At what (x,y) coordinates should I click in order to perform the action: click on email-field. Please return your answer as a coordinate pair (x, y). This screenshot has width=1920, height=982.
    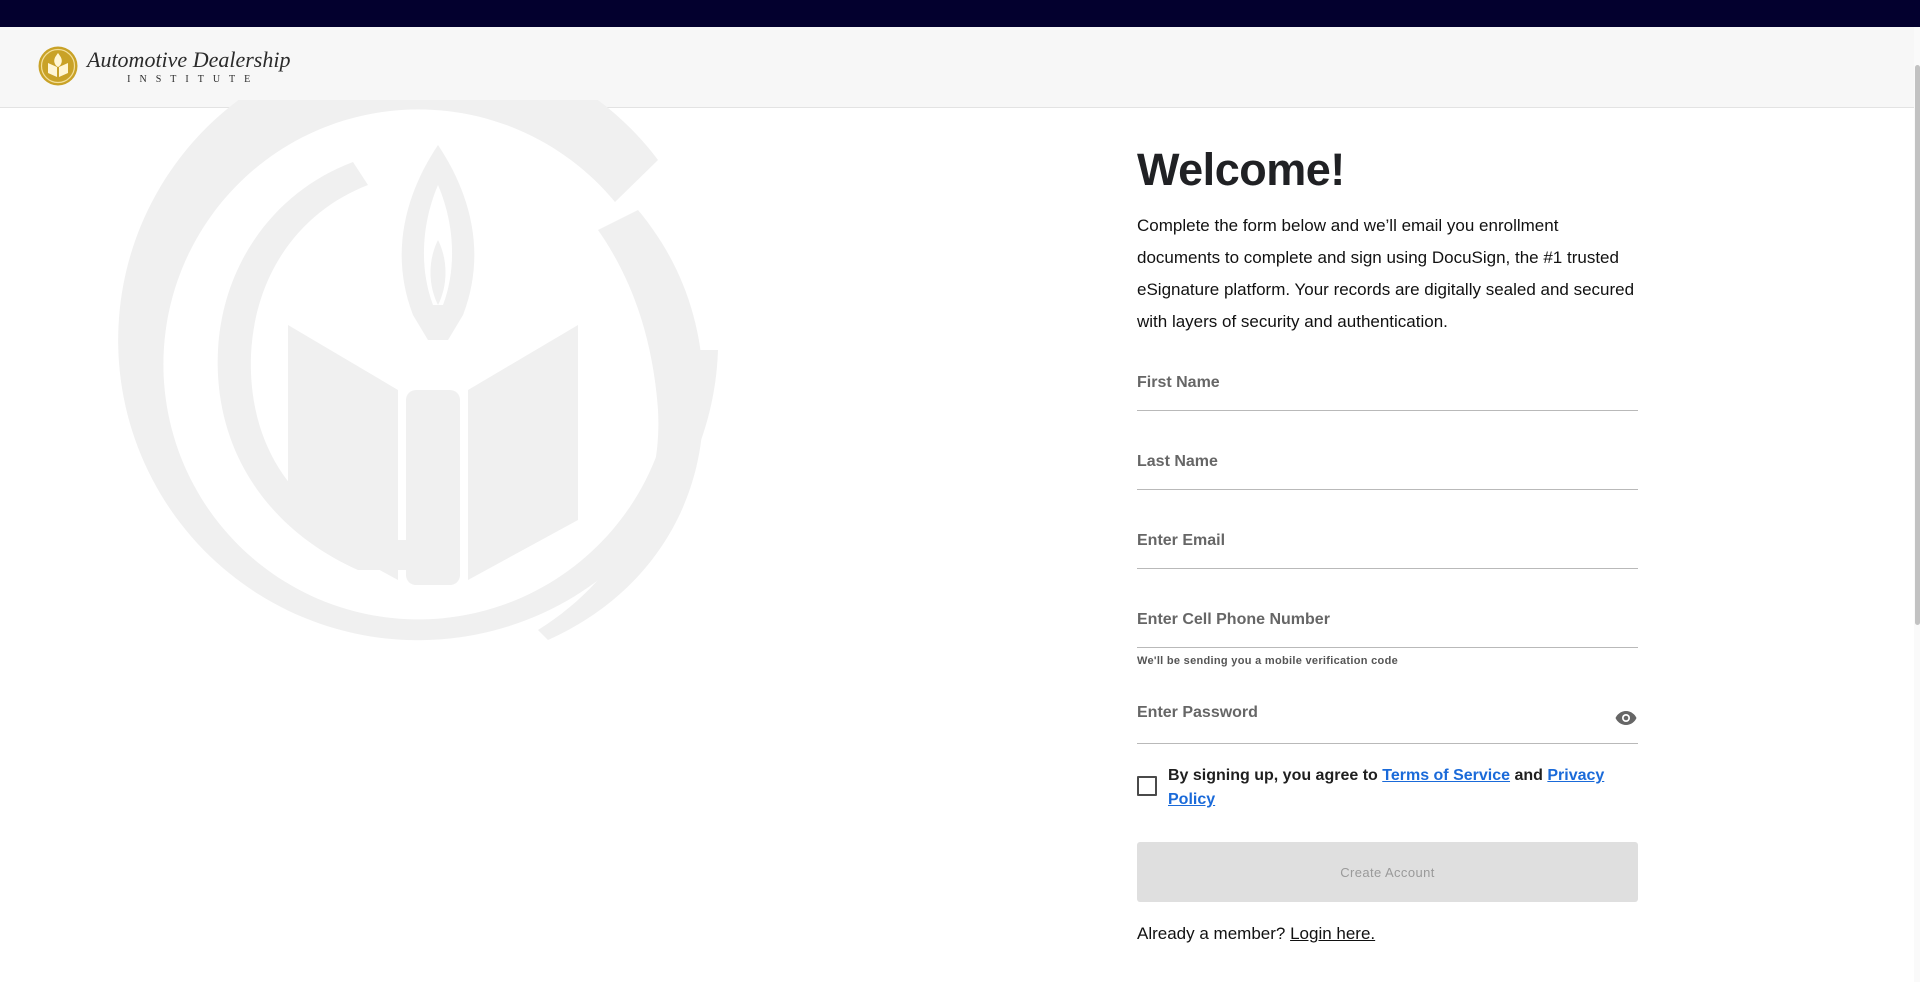
    Looking at the image, I should click on (1387, 545).